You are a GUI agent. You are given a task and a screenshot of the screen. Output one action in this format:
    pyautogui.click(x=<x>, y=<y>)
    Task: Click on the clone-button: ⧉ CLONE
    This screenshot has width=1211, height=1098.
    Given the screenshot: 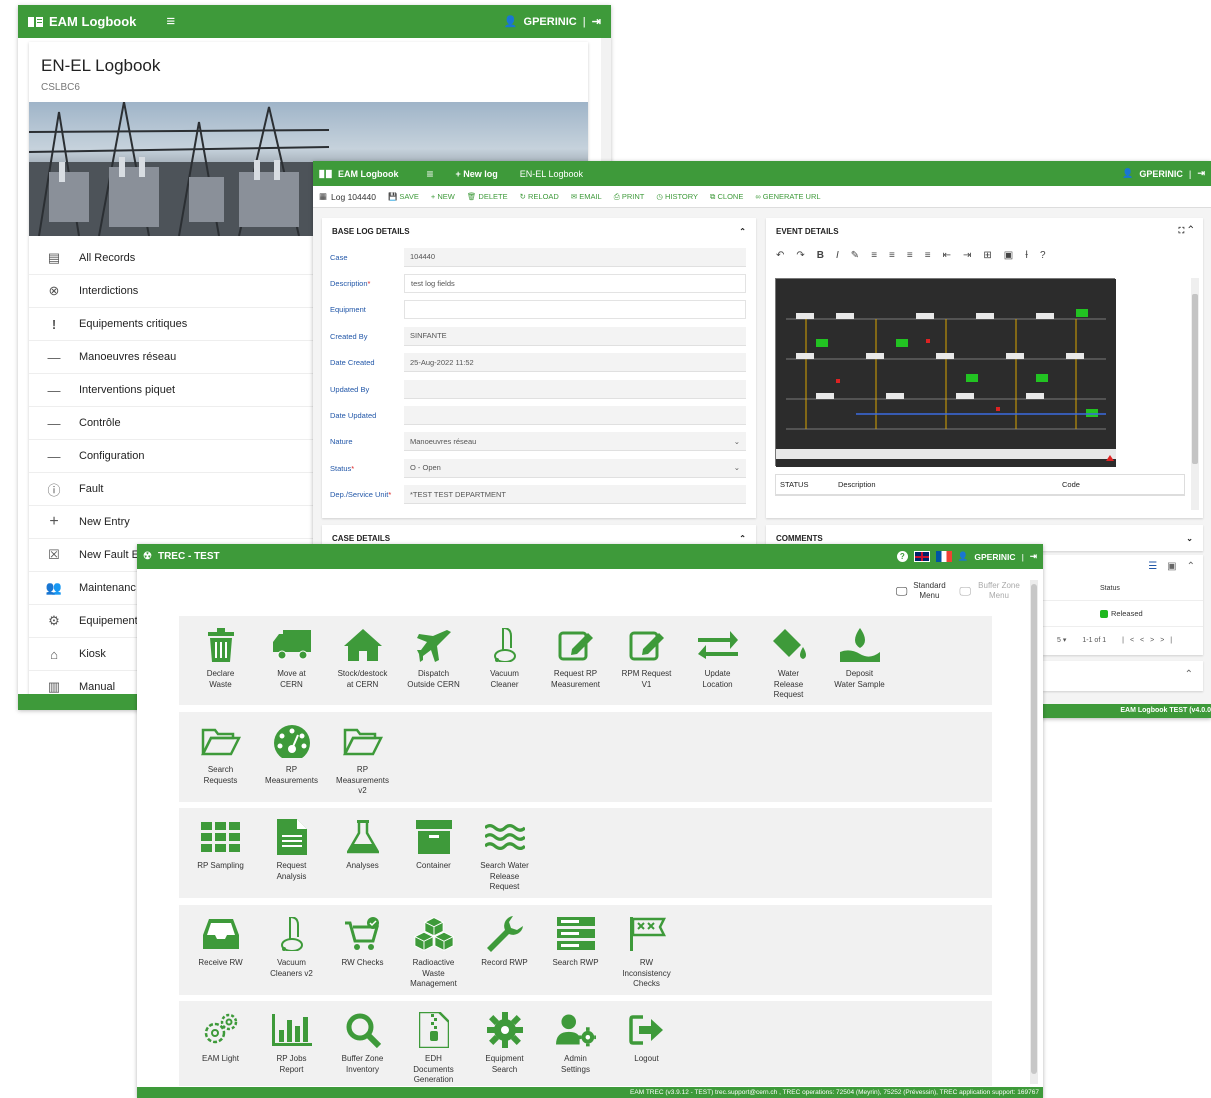 What is the action you would take?
    pyautogui.click(x=726, y=197)
    